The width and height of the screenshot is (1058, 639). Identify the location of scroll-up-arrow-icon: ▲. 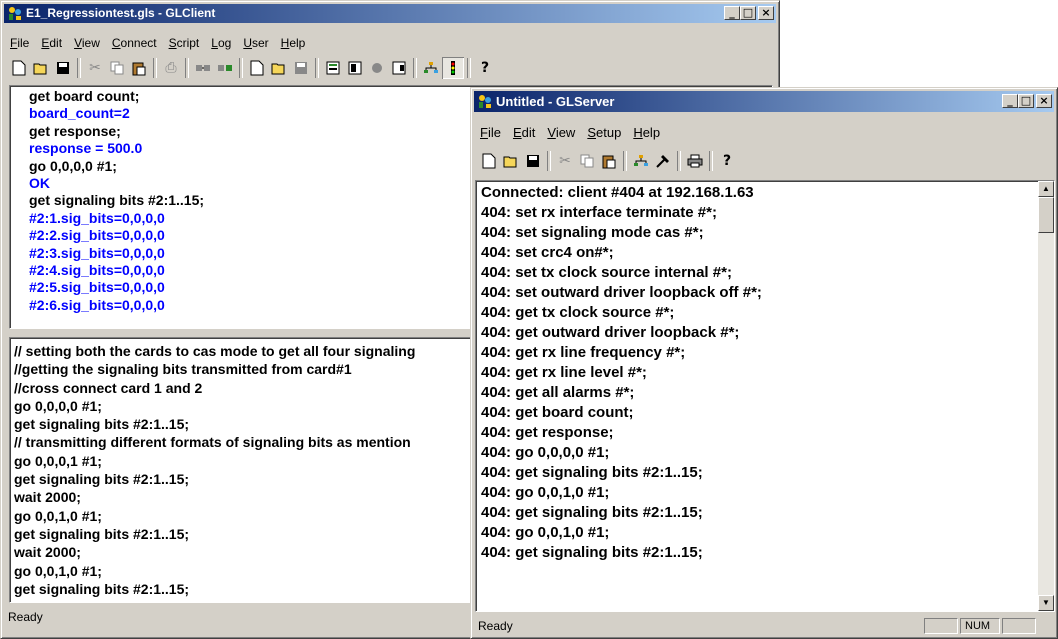
(1046, 189).